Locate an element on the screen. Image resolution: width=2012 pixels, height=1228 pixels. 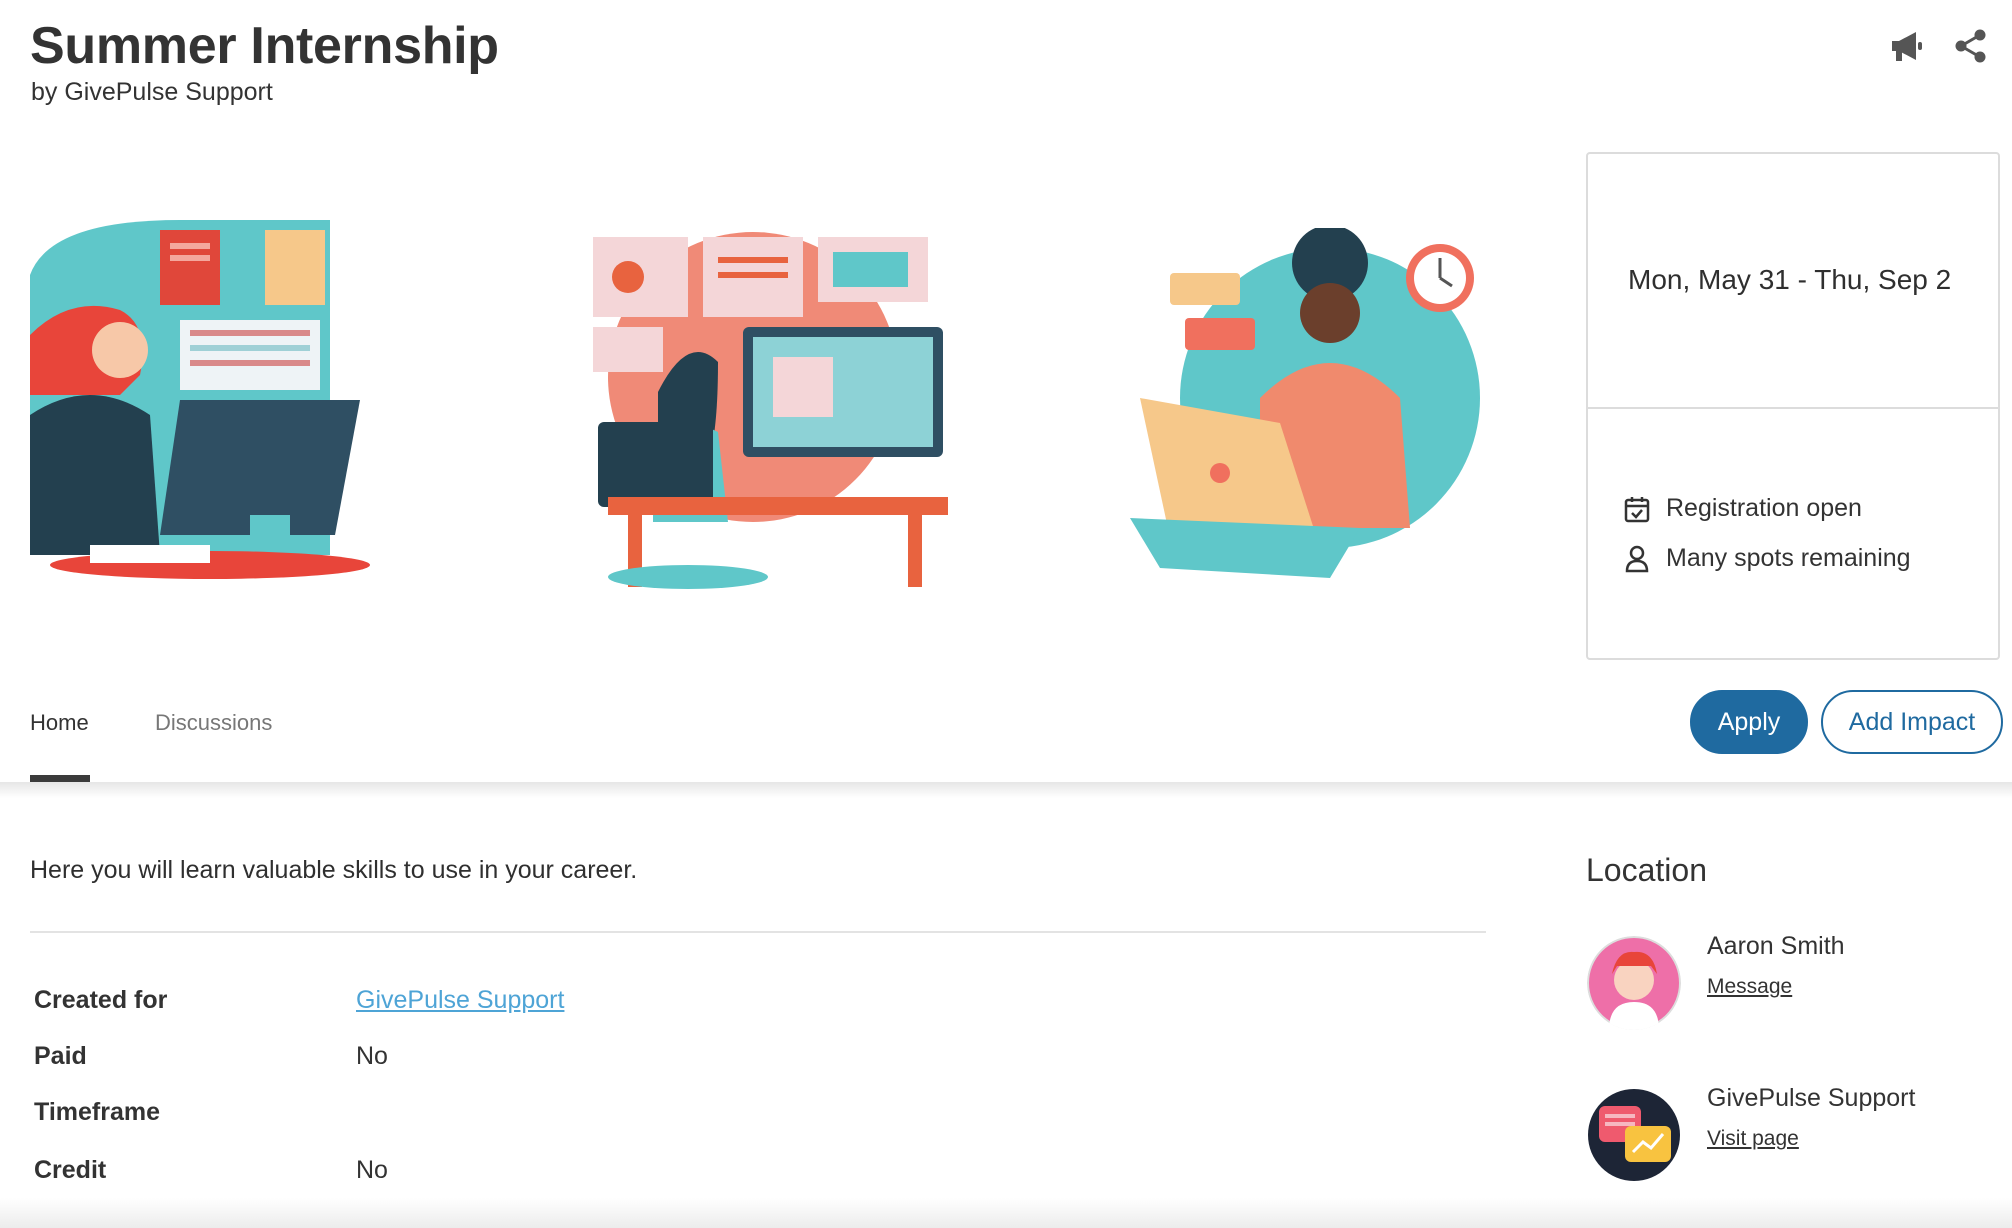
contact-name-givepulse: GivePulse Support is located at coordinates (1811, 1098).